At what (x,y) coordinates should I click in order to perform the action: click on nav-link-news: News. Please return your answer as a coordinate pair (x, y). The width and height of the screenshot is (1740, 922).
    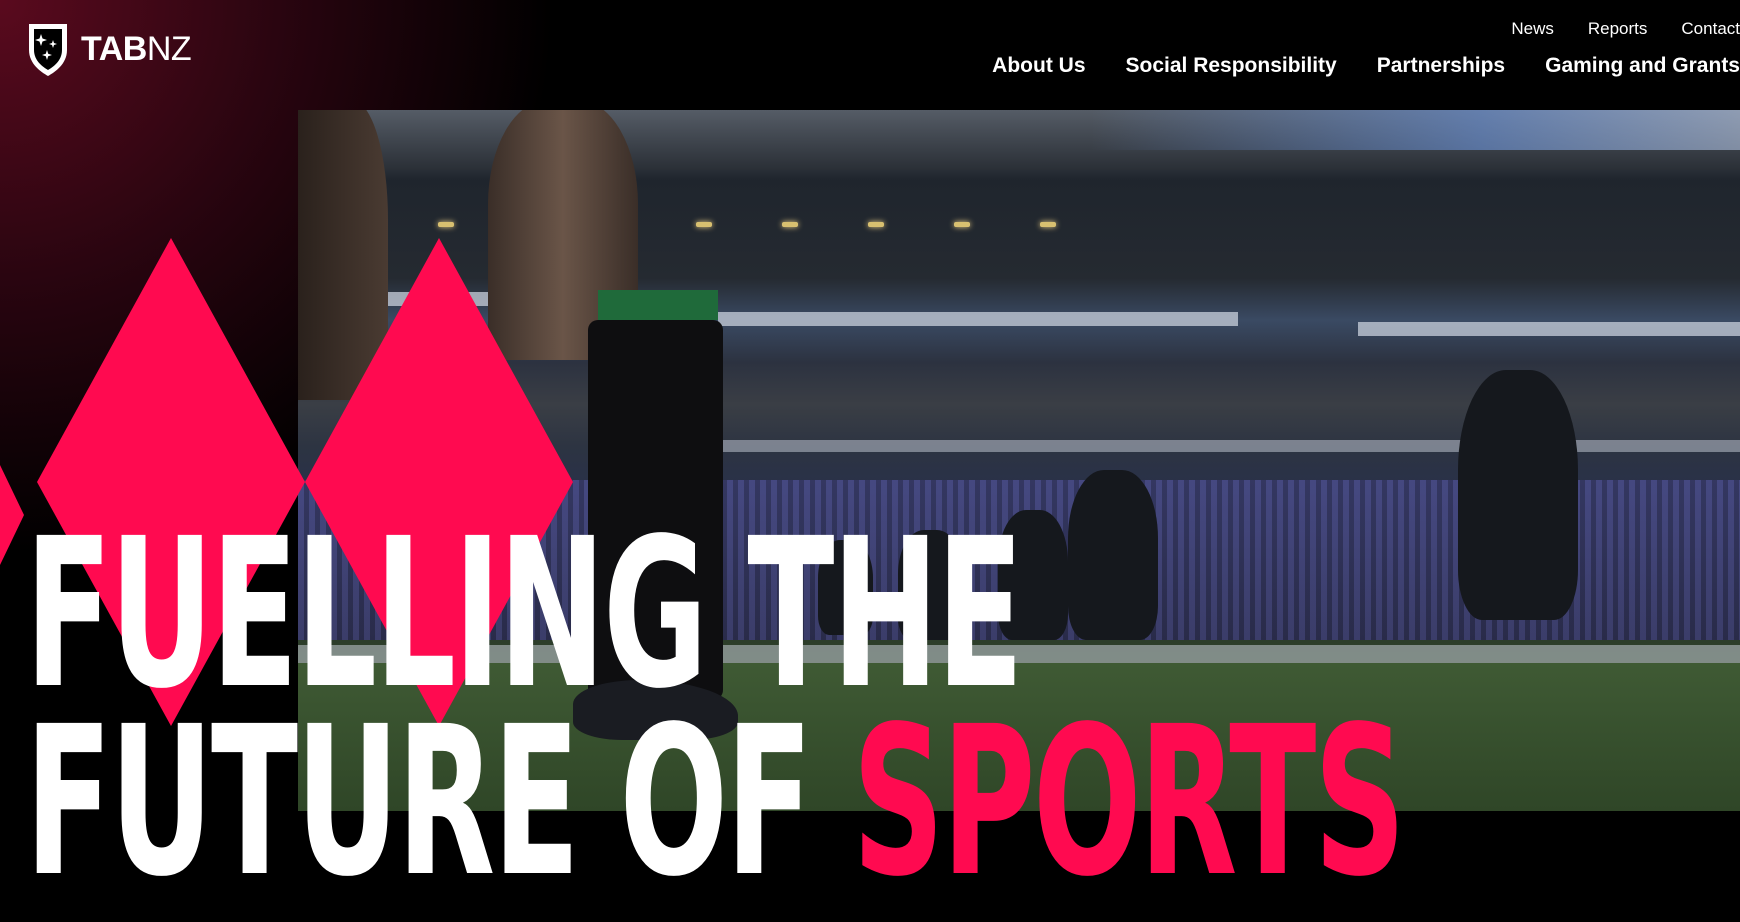
    Looking at the image, I should click on (1532, 29).